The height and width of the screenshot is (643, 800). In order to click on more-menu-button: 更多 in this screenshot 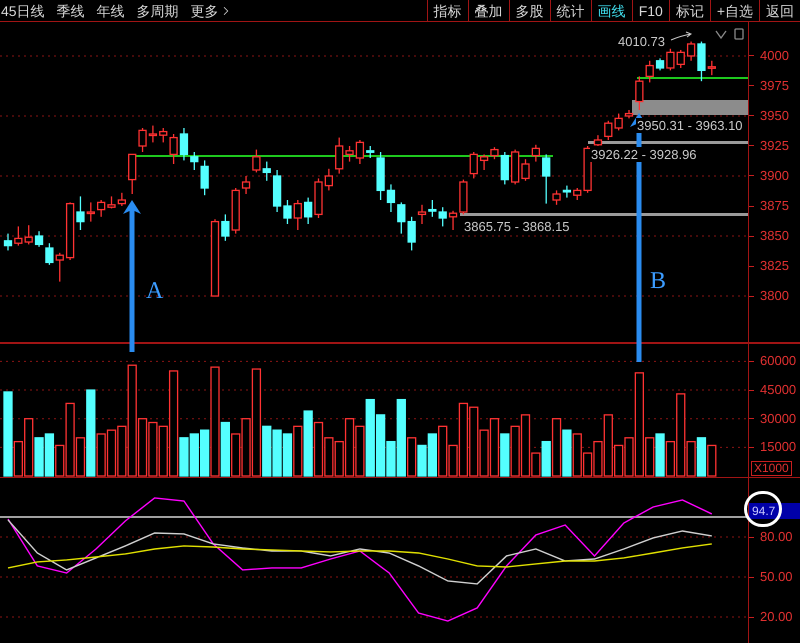, I will do `click(211, 10)`.